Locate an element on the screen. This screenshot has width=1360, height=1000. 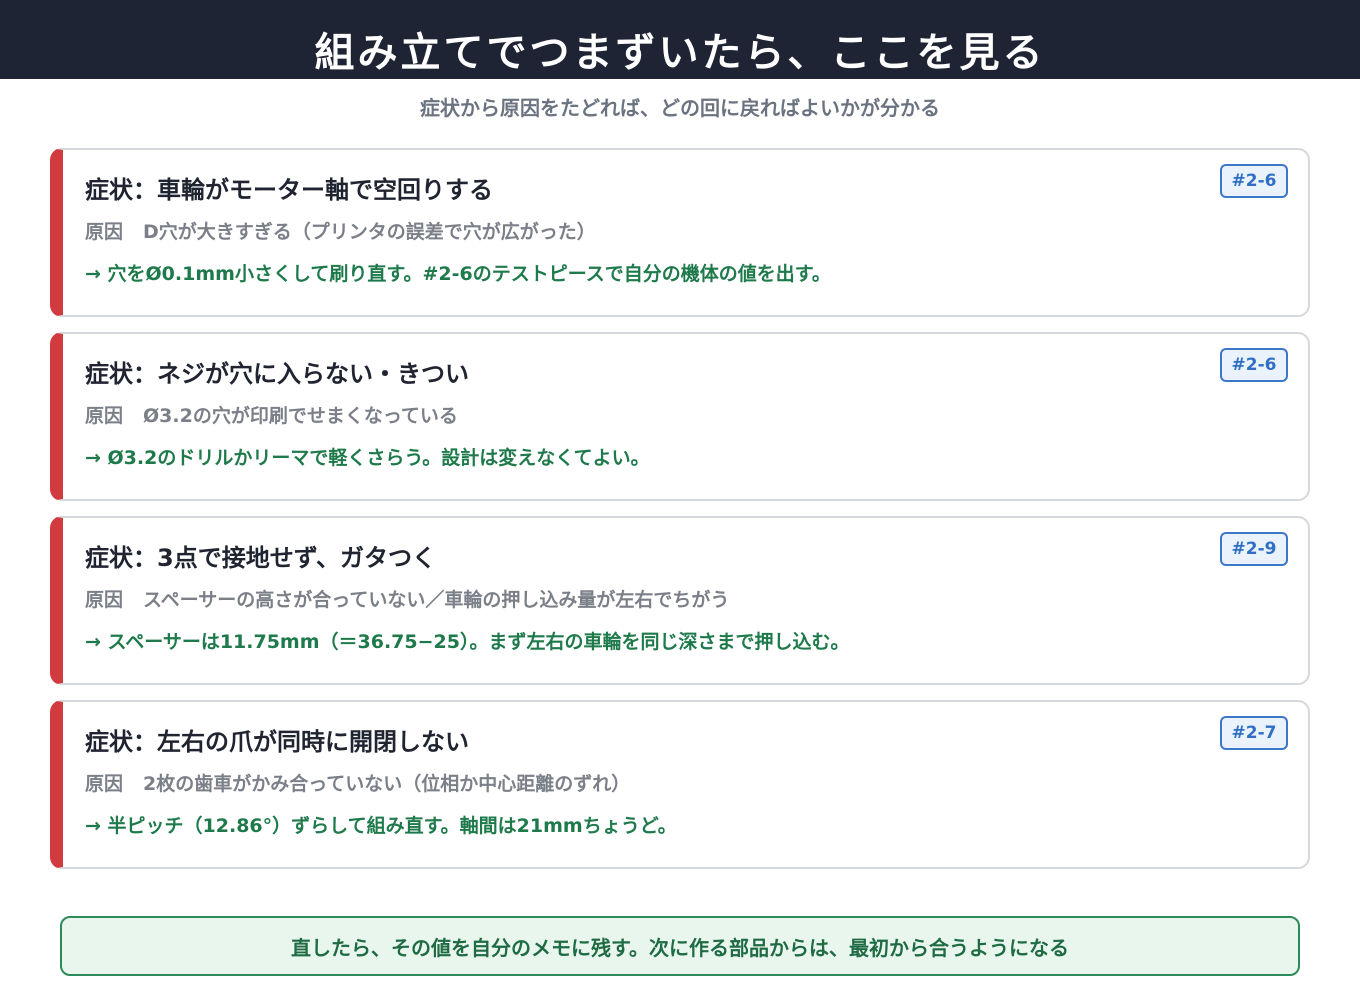
symptom-heading: 症状：左右の爪が同時に開閉しない is located at coordinates (277, 742).